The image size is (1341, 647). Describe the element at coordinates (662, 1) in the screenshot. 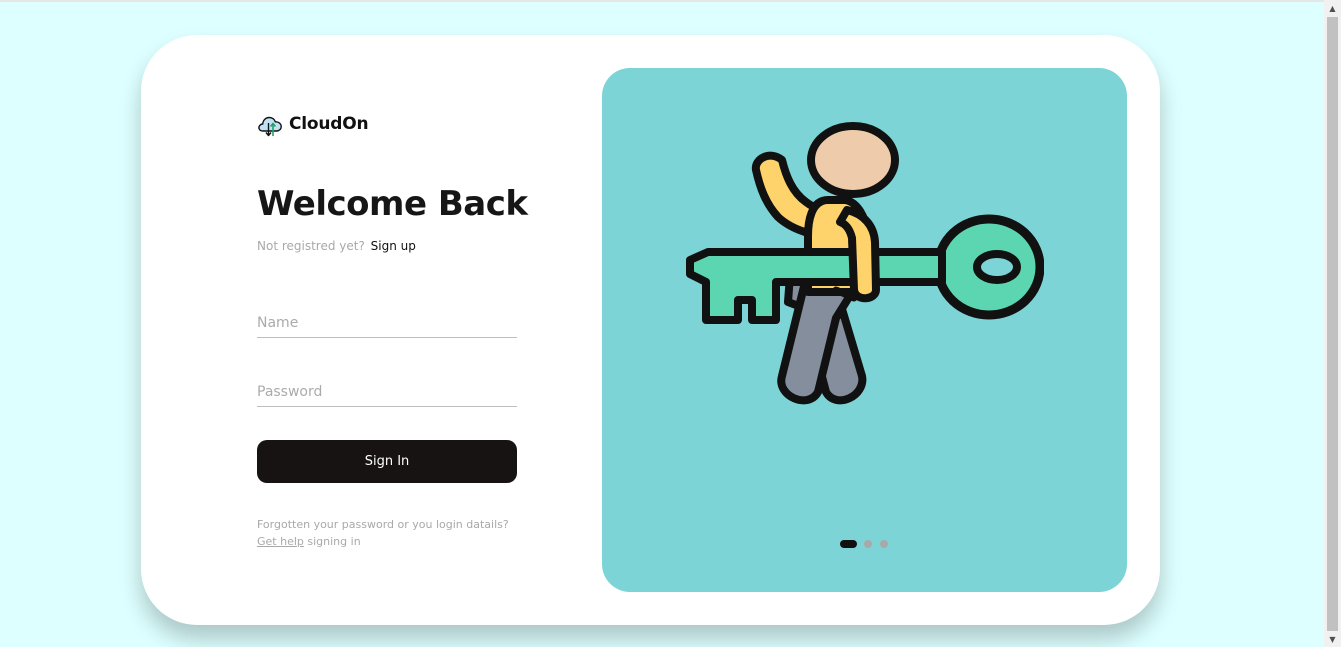

I see `browser-top-border` at that location.